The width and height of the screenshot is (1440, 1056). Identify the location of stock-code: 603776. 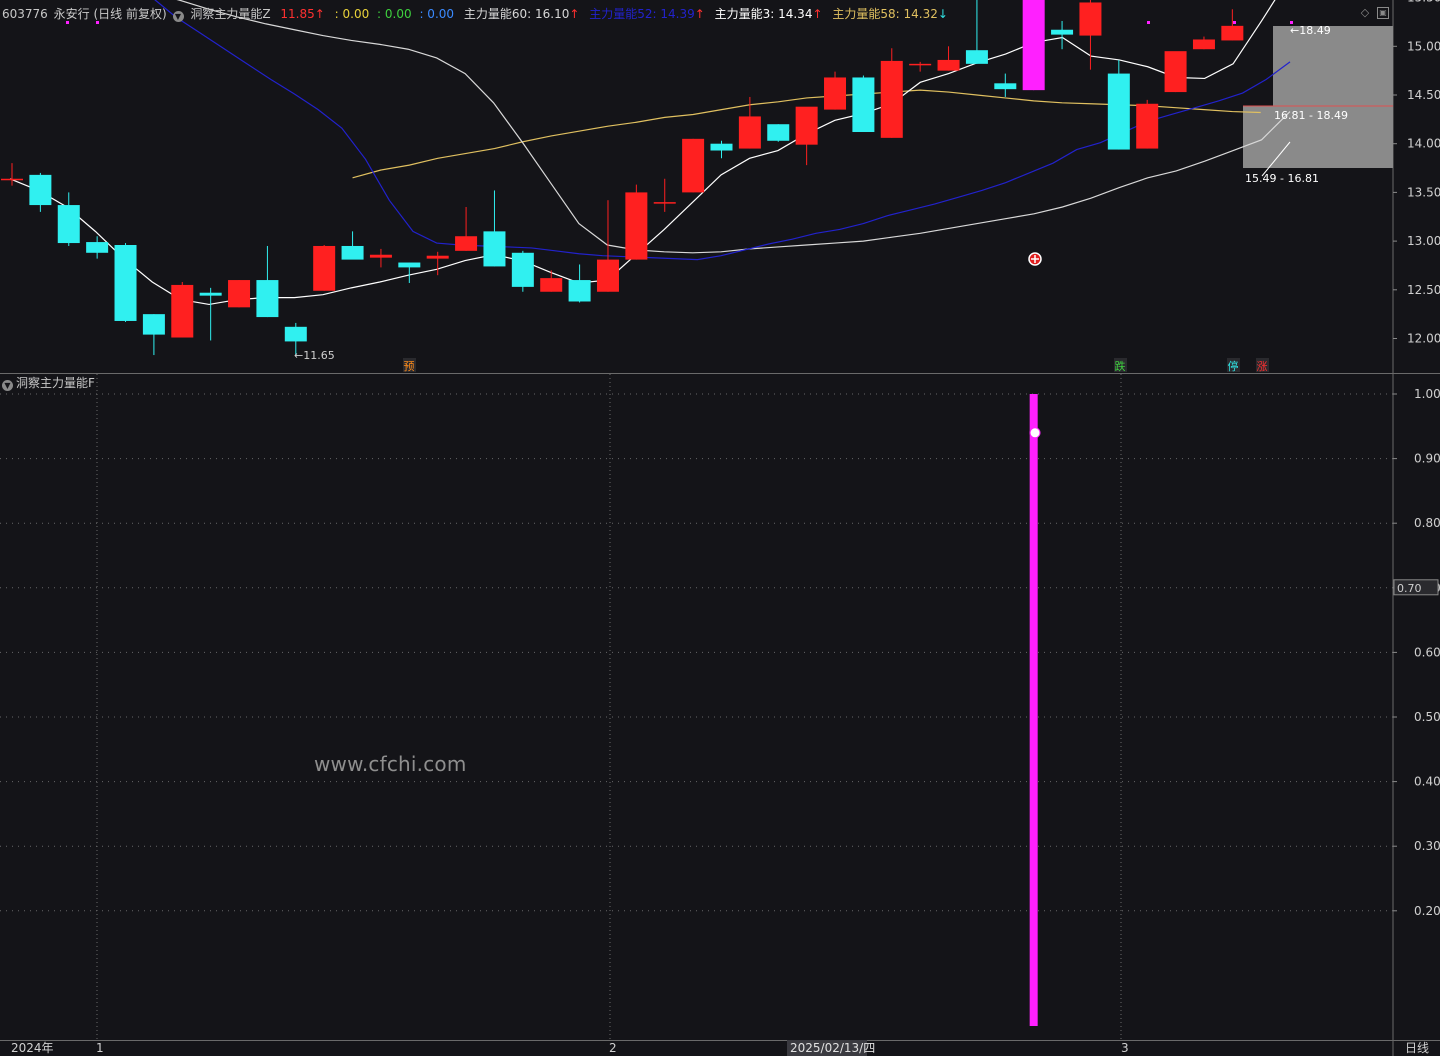
(24, 14).